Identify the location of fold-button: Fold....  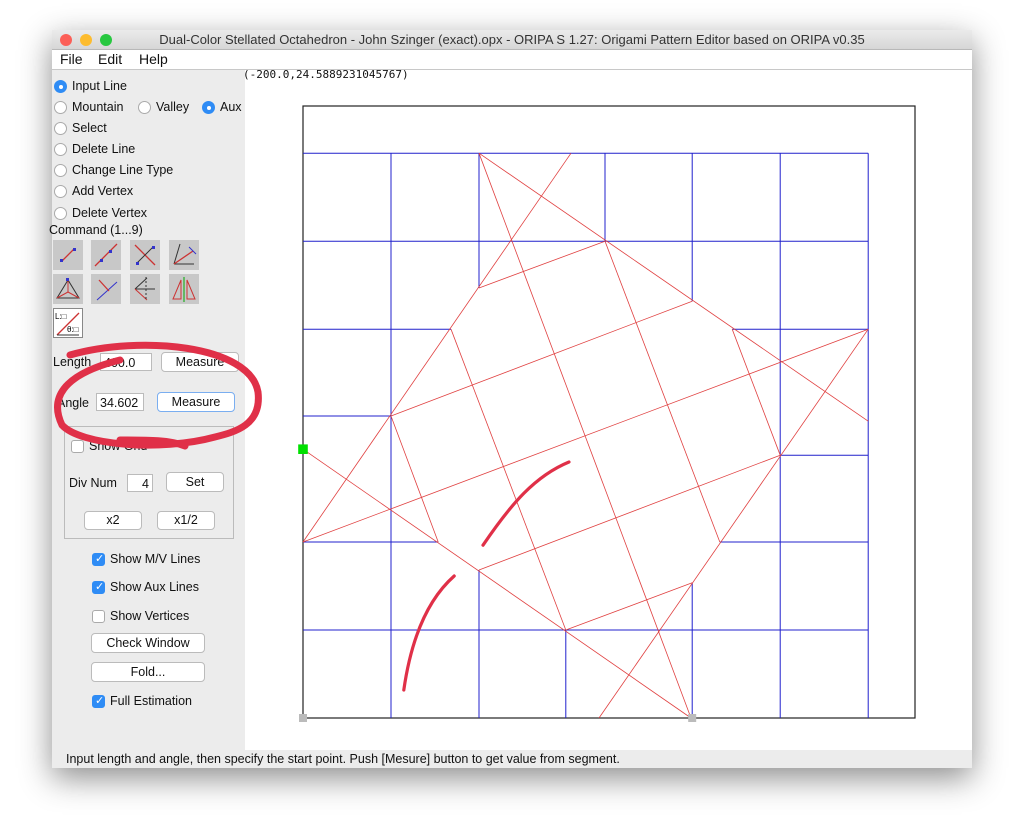
(148, 672).